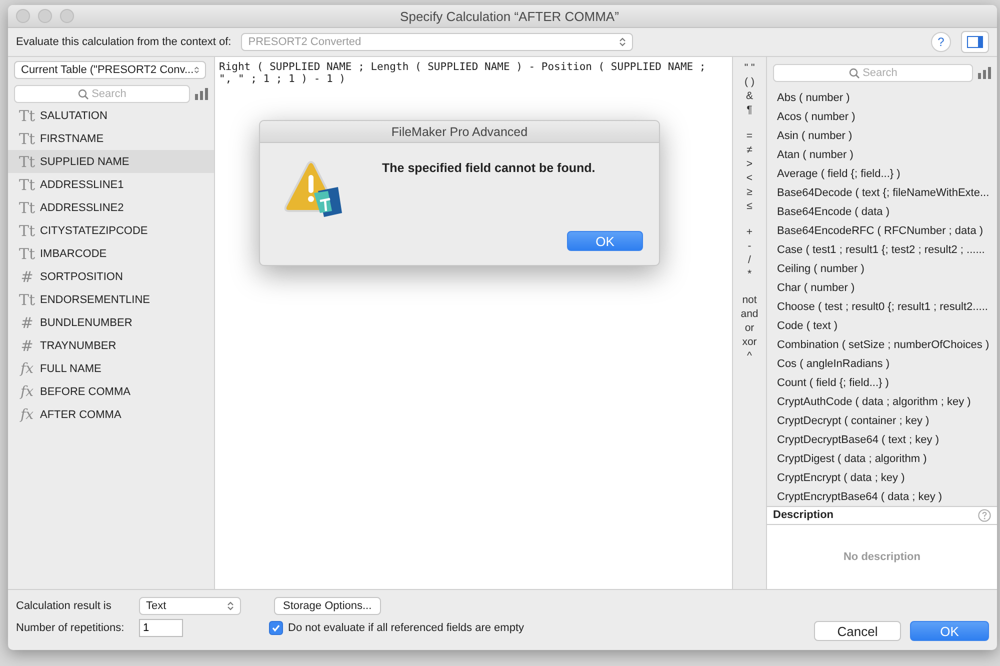 This screenshot has height=666, width=1000. Describe the element at coordinates (190, 606) in the screenshot. I see `result-type-select: Text` at that location.